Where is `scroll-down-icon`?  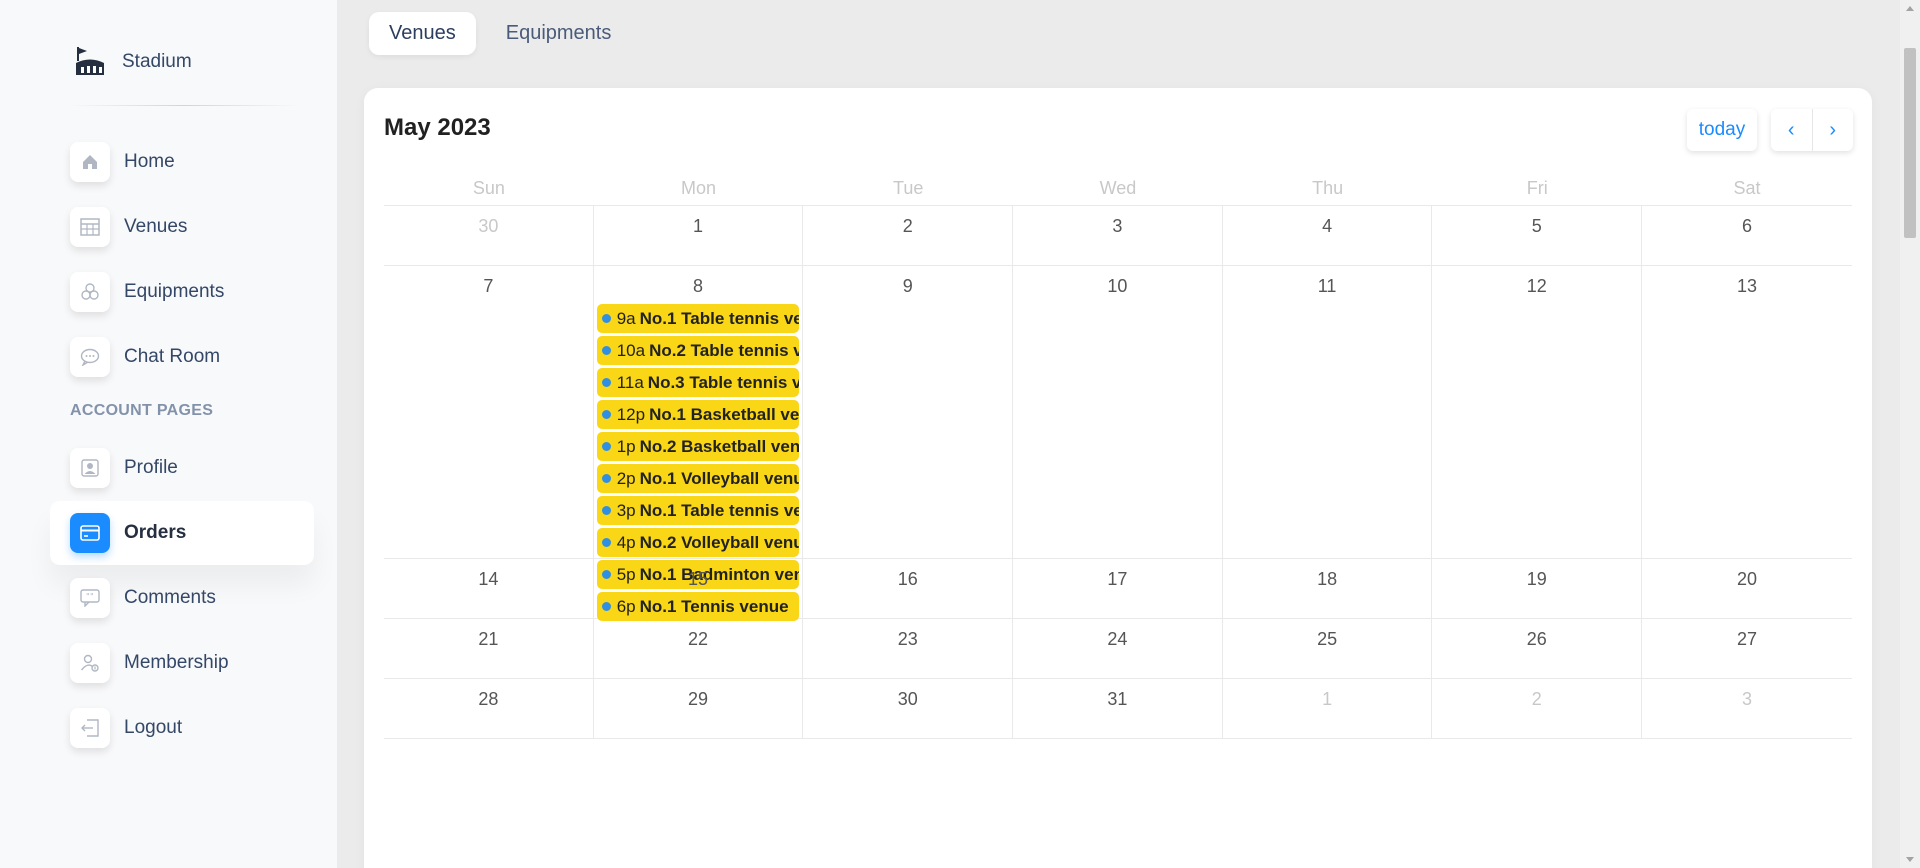
scroll-down-icon is located at coordinates (1910, 859).